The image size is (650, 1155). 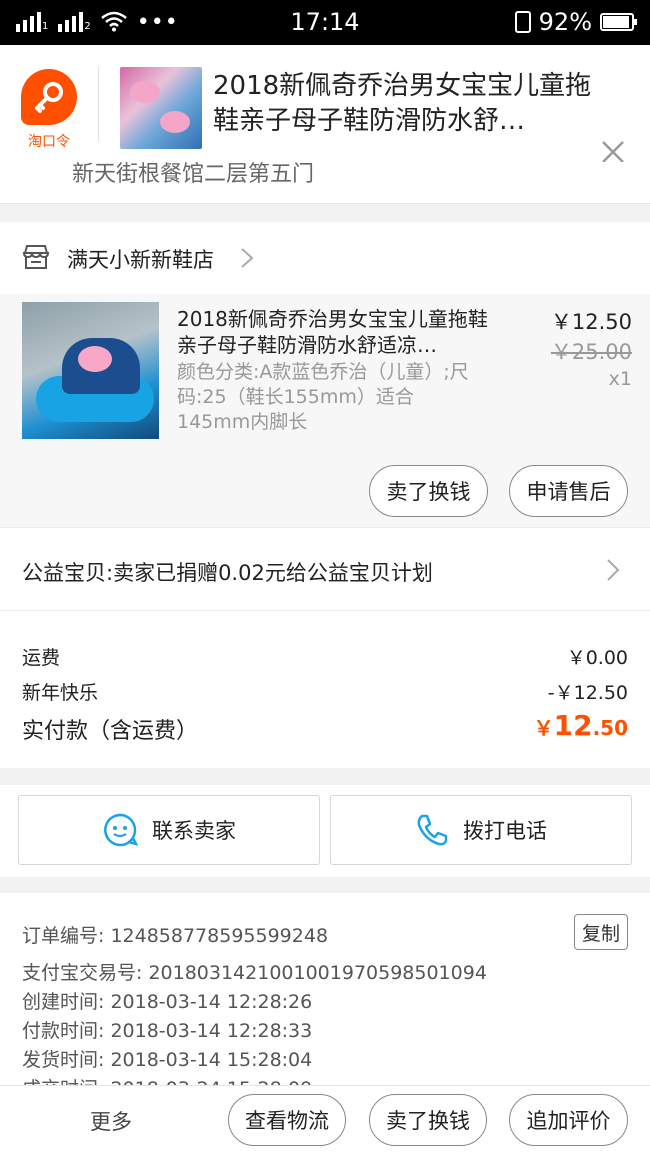 I want to click on item-original-price: ￥25.00, so click(x=591, y=352).